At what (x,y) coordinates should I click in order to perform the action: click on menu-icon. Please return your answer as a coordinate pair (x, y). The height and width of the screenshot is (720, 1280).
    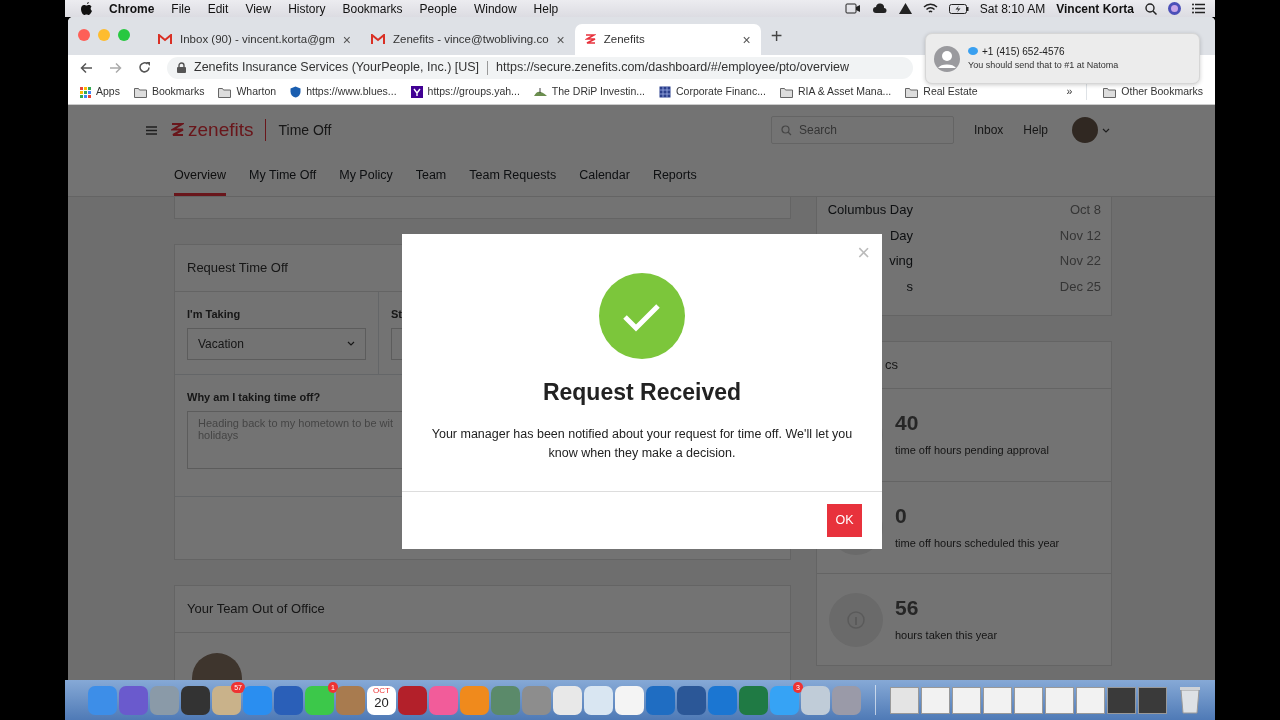
    Looking at the image, I should click on (151, 130).